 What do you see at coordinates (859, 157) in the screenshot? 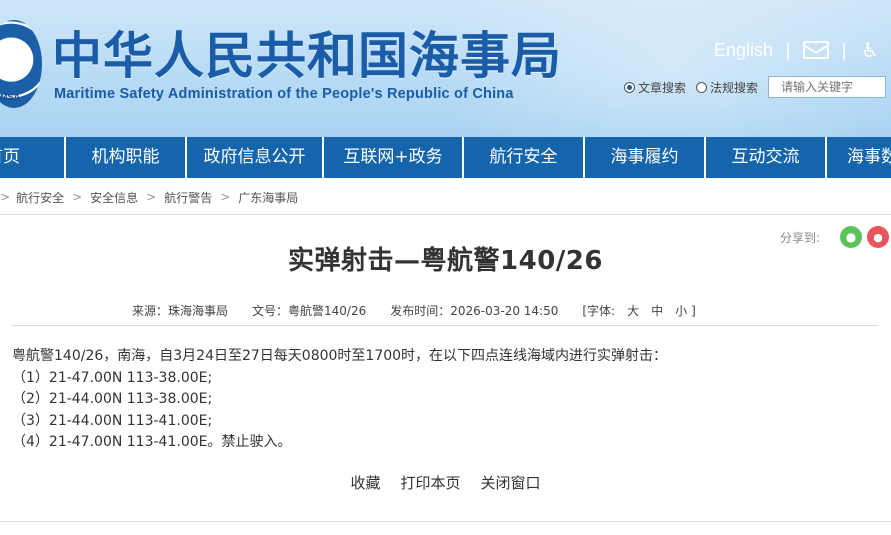
I see `nav-item-data: 海事数` at bounding box center [859, 157].